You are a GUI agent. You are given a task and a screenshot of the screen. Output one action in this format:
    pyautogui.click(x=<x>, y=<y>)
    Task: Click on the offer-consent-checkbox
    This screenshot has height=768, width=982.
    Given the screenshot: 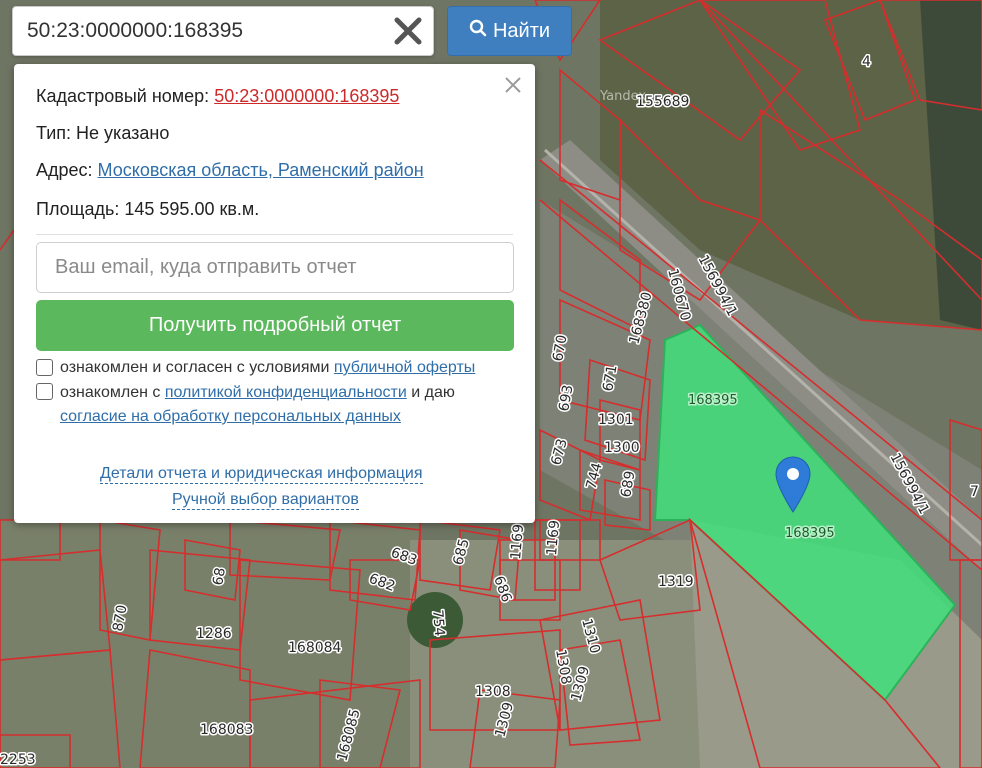 What is the action you would take?
    pyautogui.click(x=44, y=367)
    